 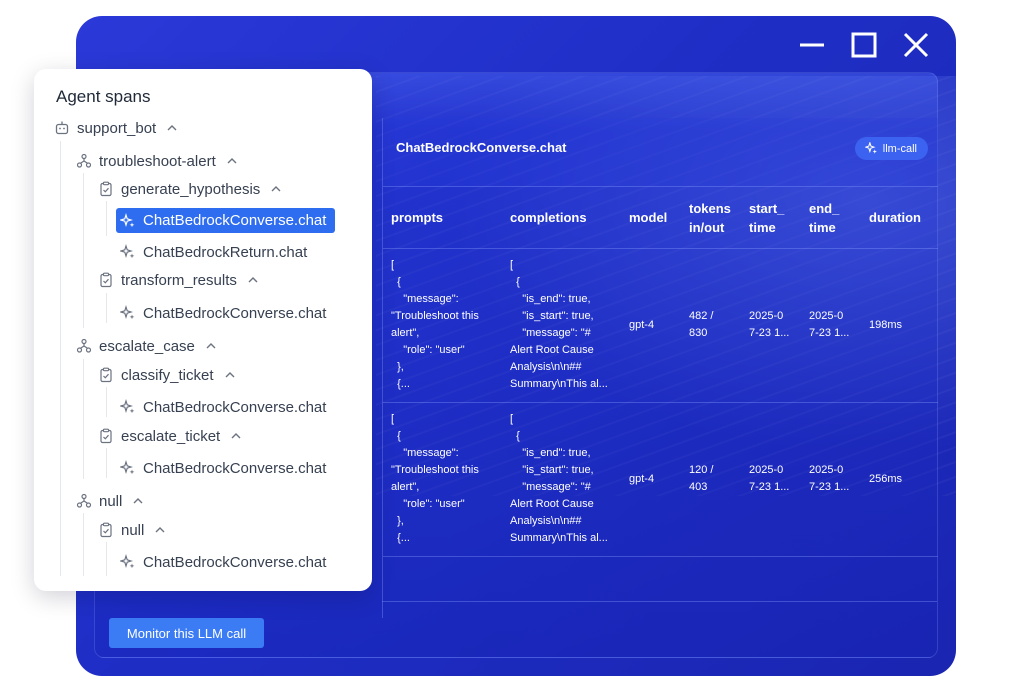 I want to click on column-header-prompts: prompts, so click(x=442, y=218).